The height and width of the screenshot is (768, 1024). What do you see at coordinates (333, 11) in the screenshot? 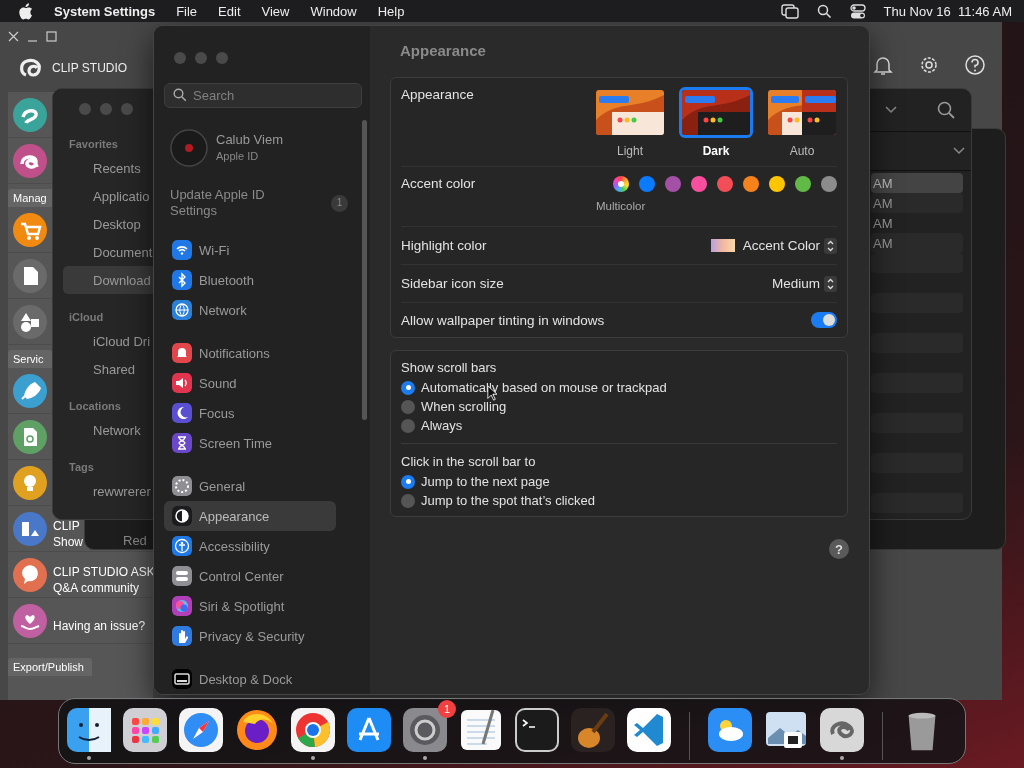
I see `menu-item: Window` at bounding box center [333, 11].